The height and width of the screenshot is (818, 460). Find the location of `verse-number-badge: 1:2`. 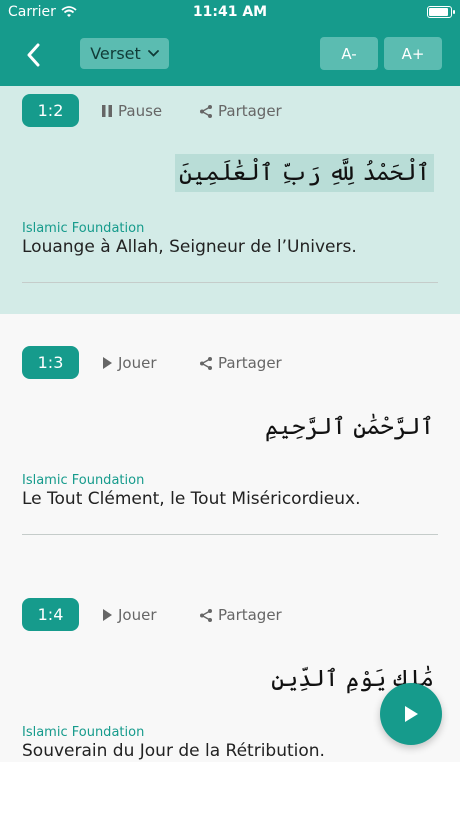

verse-number-badge: 1:2 is located at coordinates (50, 110).